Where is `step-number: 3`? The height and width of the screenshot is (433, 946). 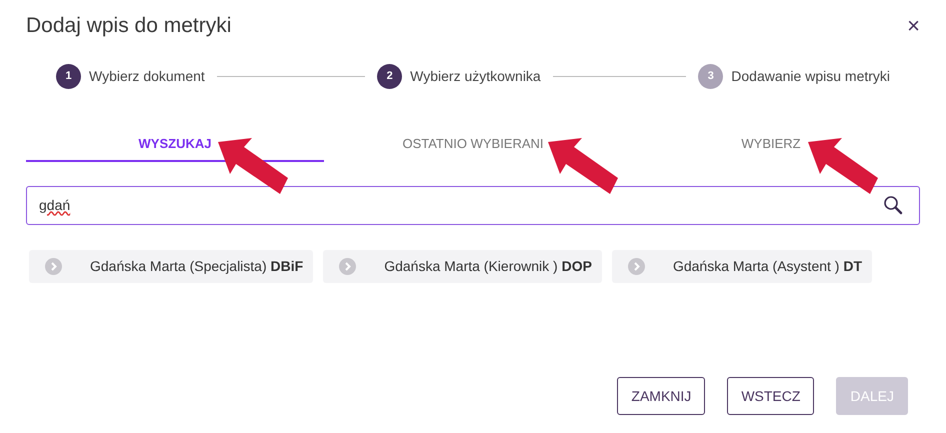 step-number: 3 is located at coordinates (711, 76).